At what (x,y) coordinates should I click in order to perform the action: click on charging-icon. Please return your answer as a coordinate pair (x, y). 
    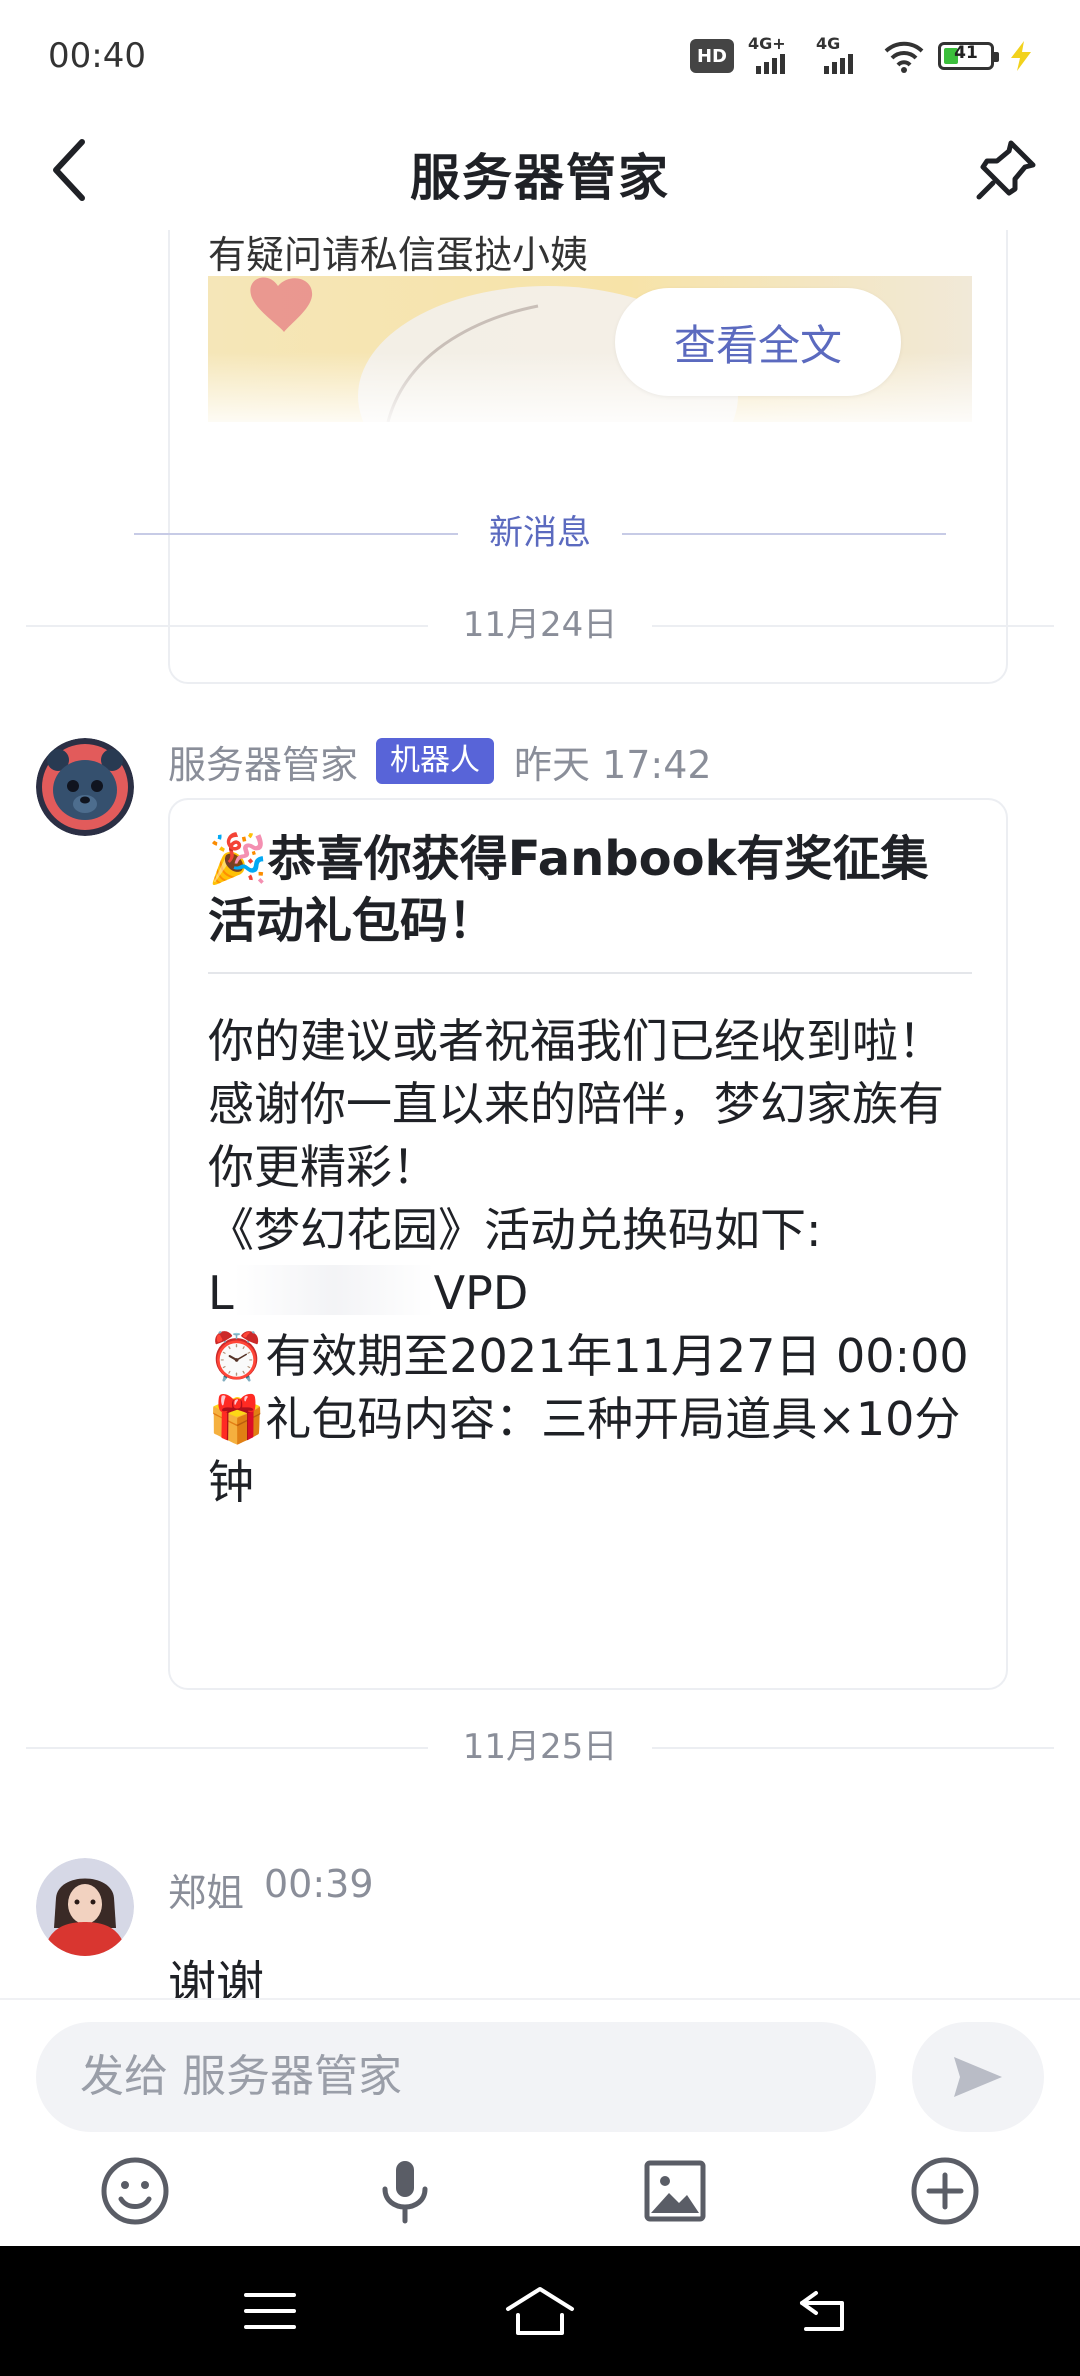
    Looking at the image, I should click on (1021, 56).